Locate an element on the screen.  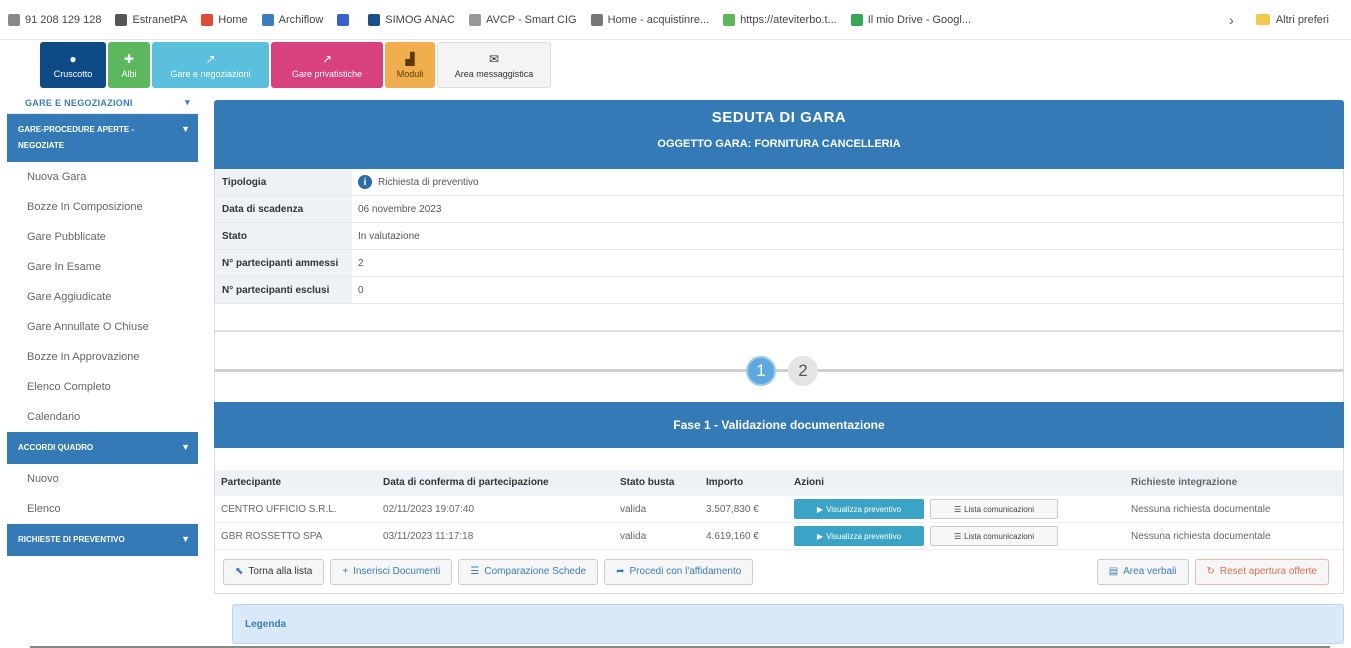
sidebar-item: Nuova Gara is located at coordinates (102, 177).